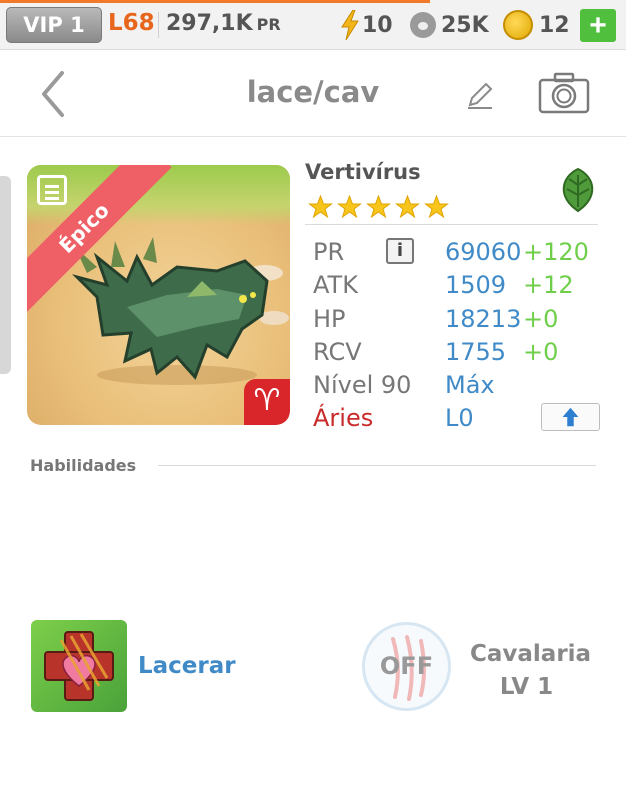 Image resolution: width=626 pixels, height=800 pixels. Describe the element at coordinates (215, 1) in the screenshot. I see `top-progress-trim` at that location.